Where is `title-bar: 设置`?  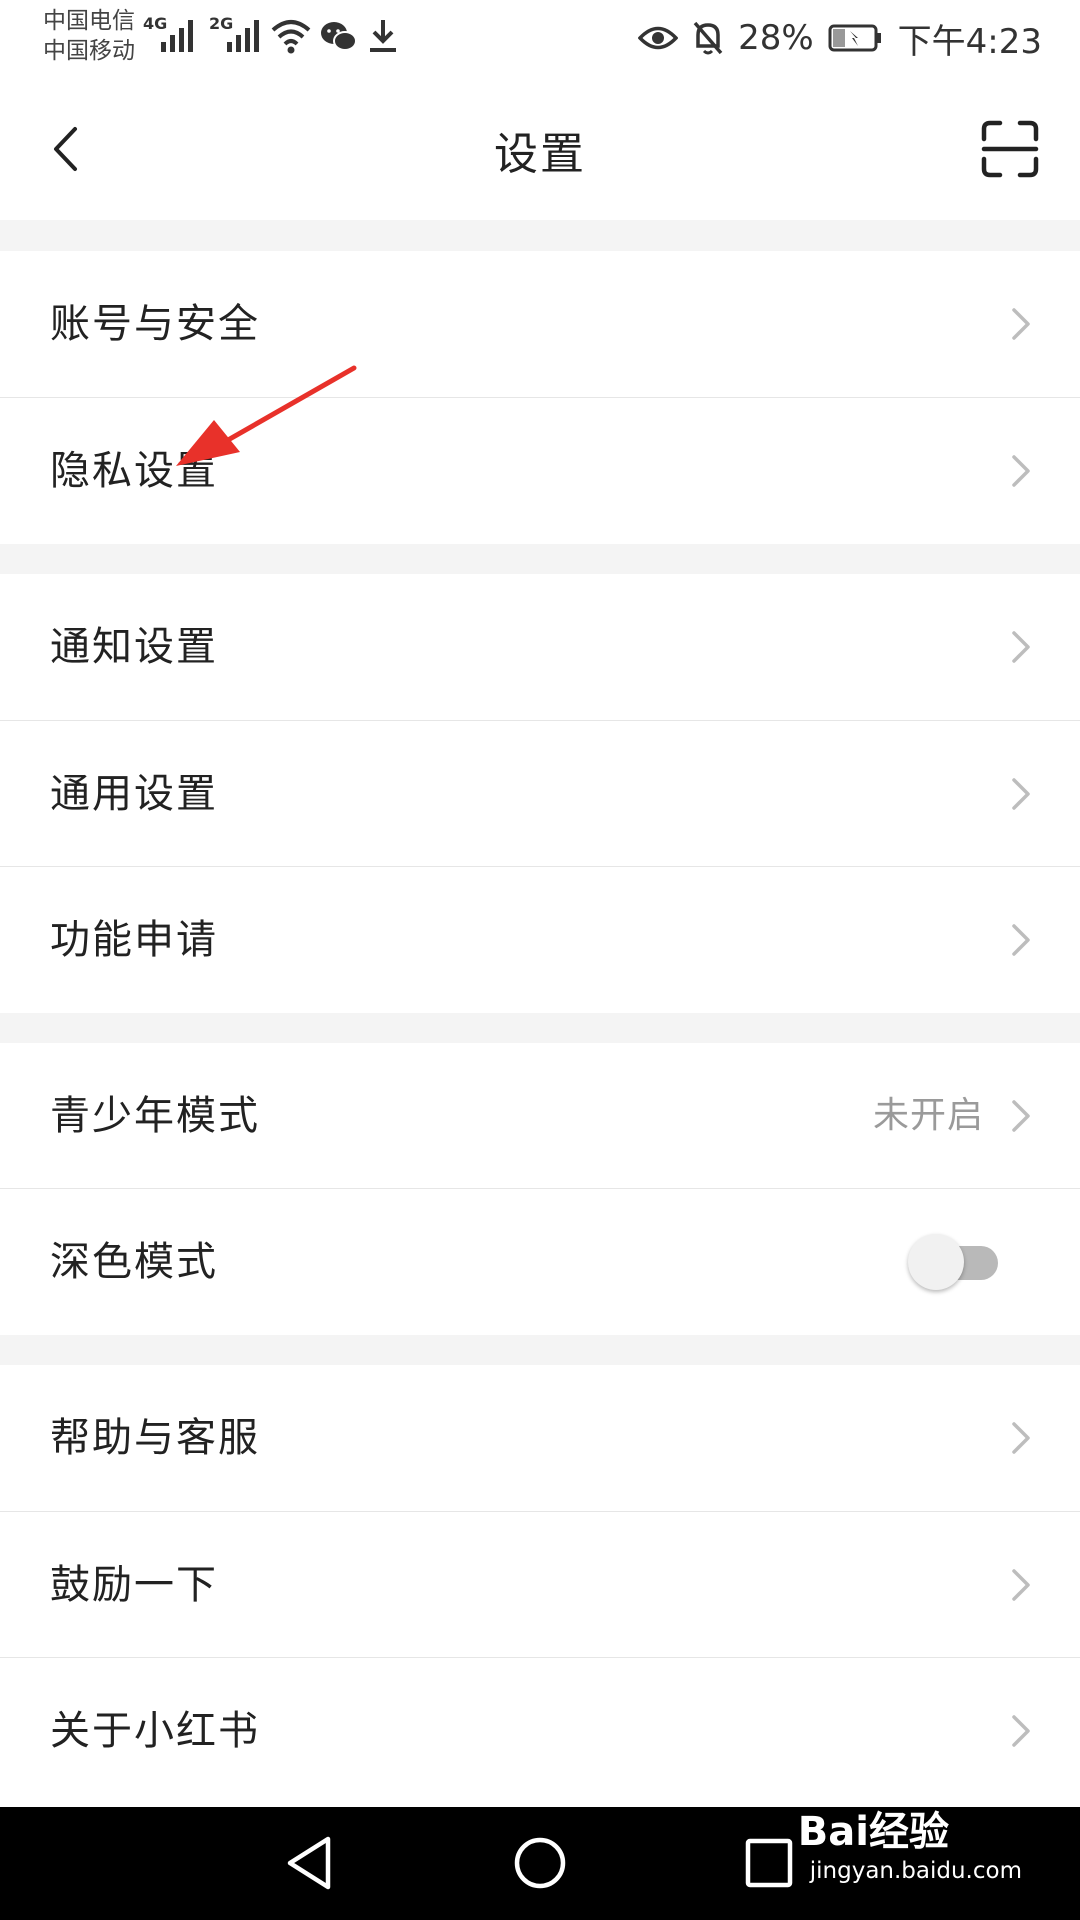
title-bar: 设置 is located at coordinates (540, 148).